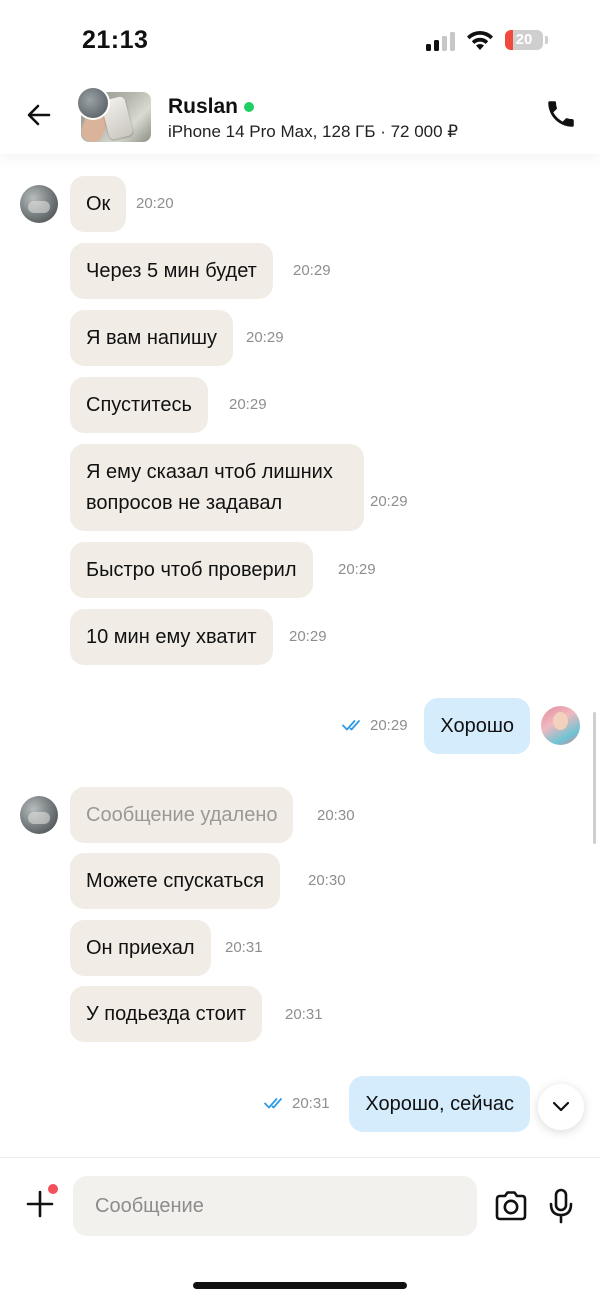 The width and height of the screenshot is (600, 1301). Describe the element at coordinates (546, 40) in the screenshot. I see `battery-cap` at that location.